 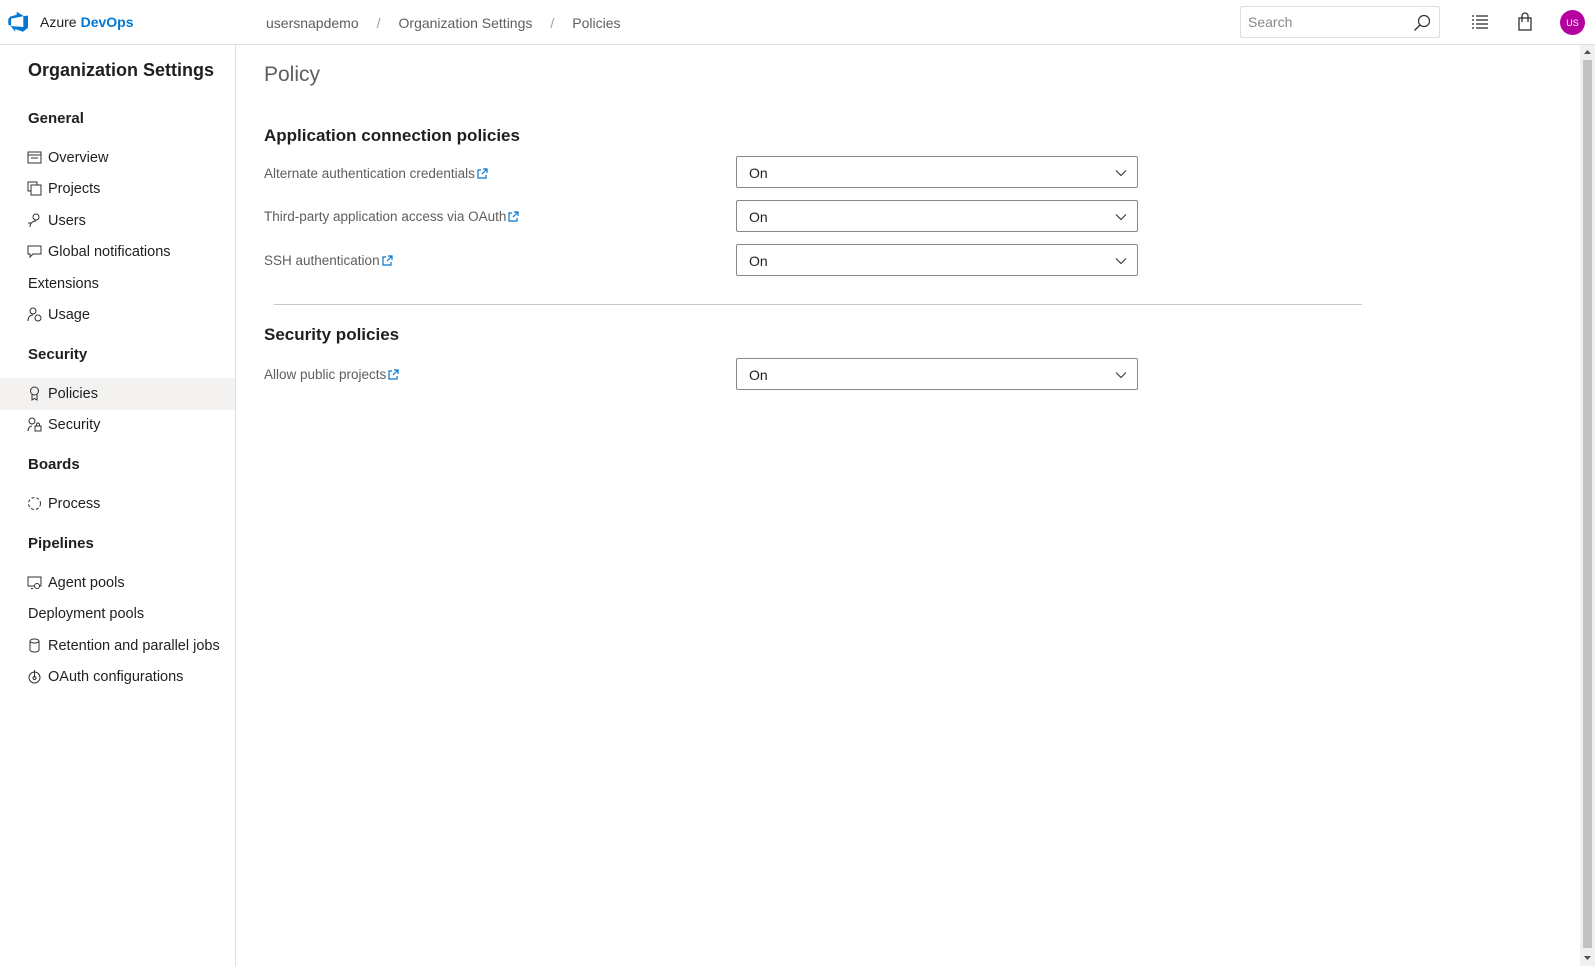 I want to click on search-box, so click(x=1340, y=22).